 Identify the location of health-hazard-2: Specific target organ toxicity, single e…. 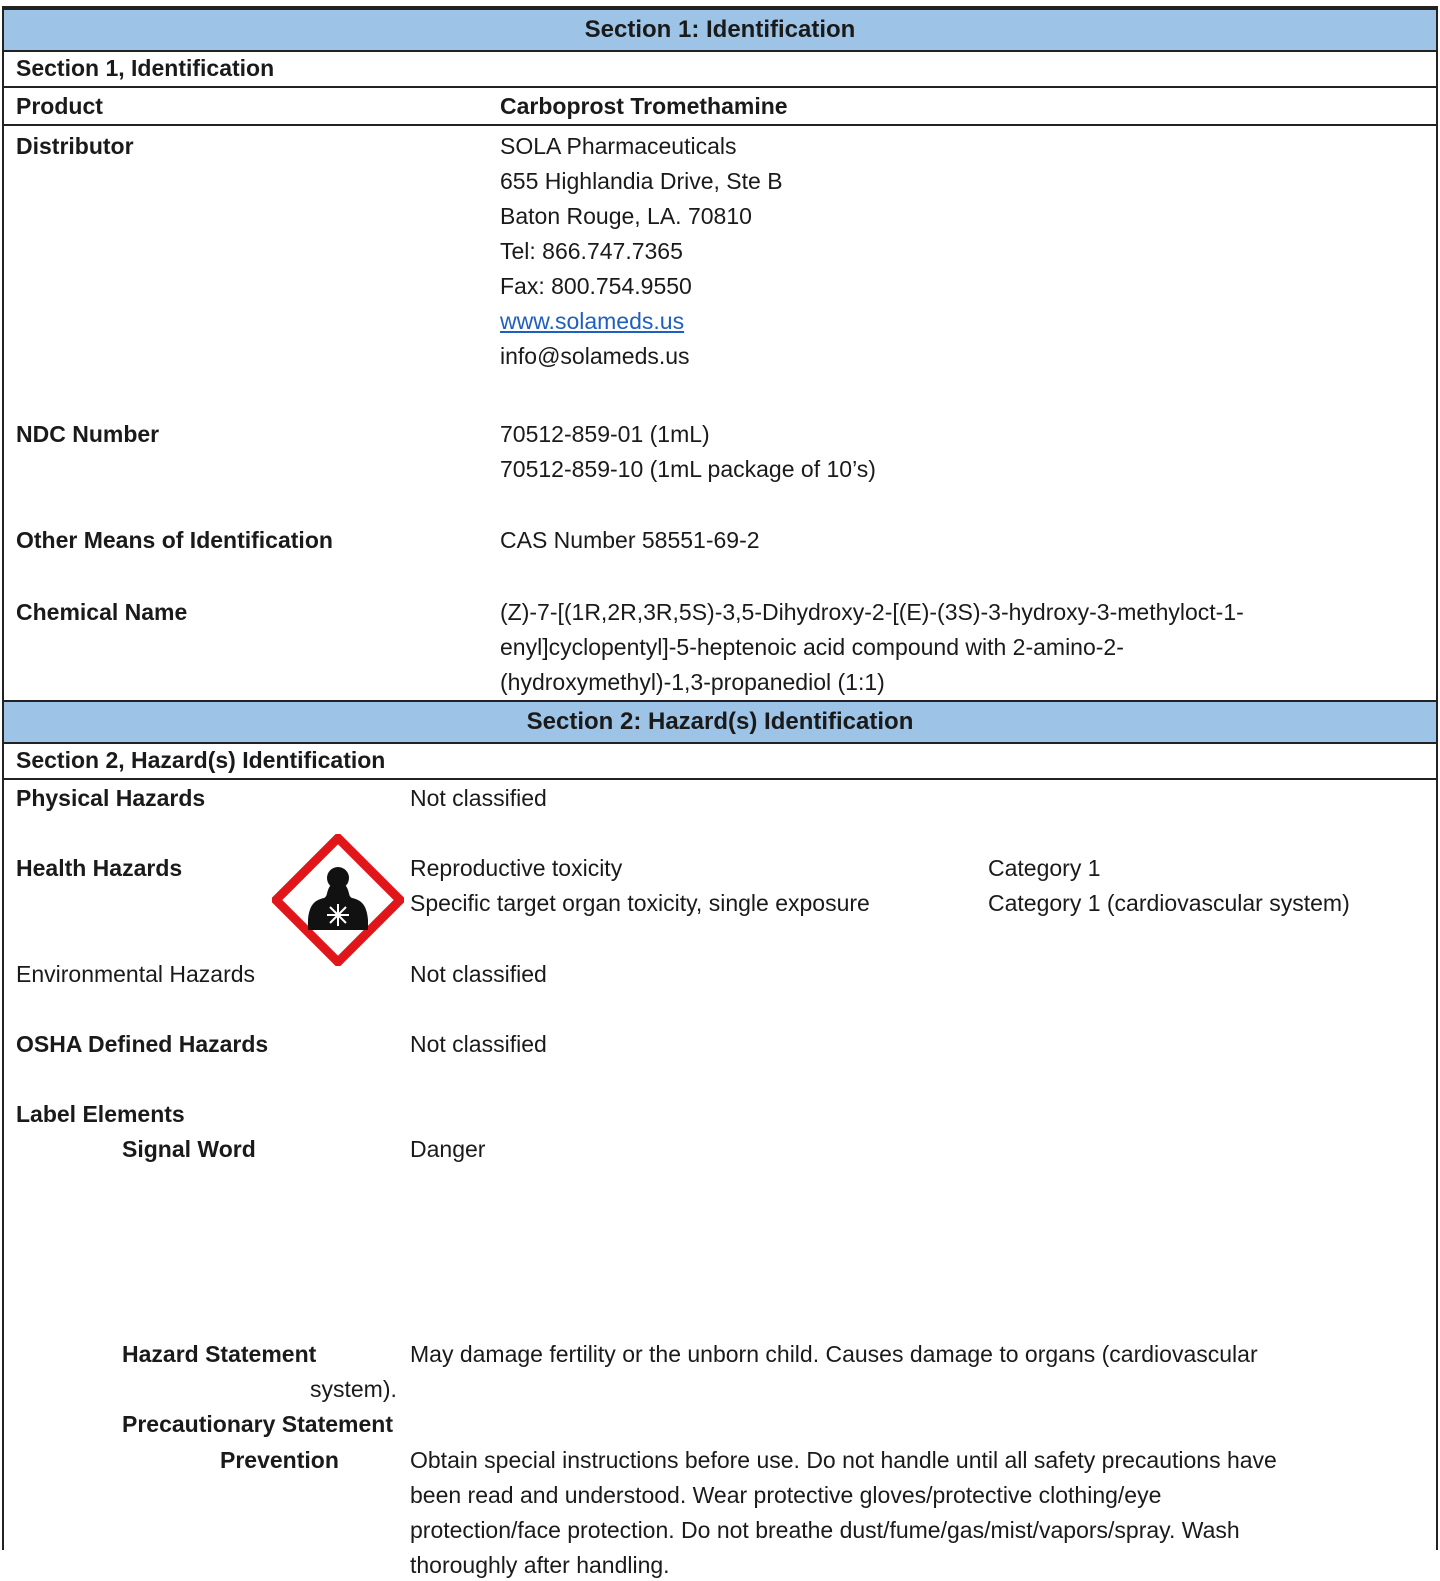
(640, 903).